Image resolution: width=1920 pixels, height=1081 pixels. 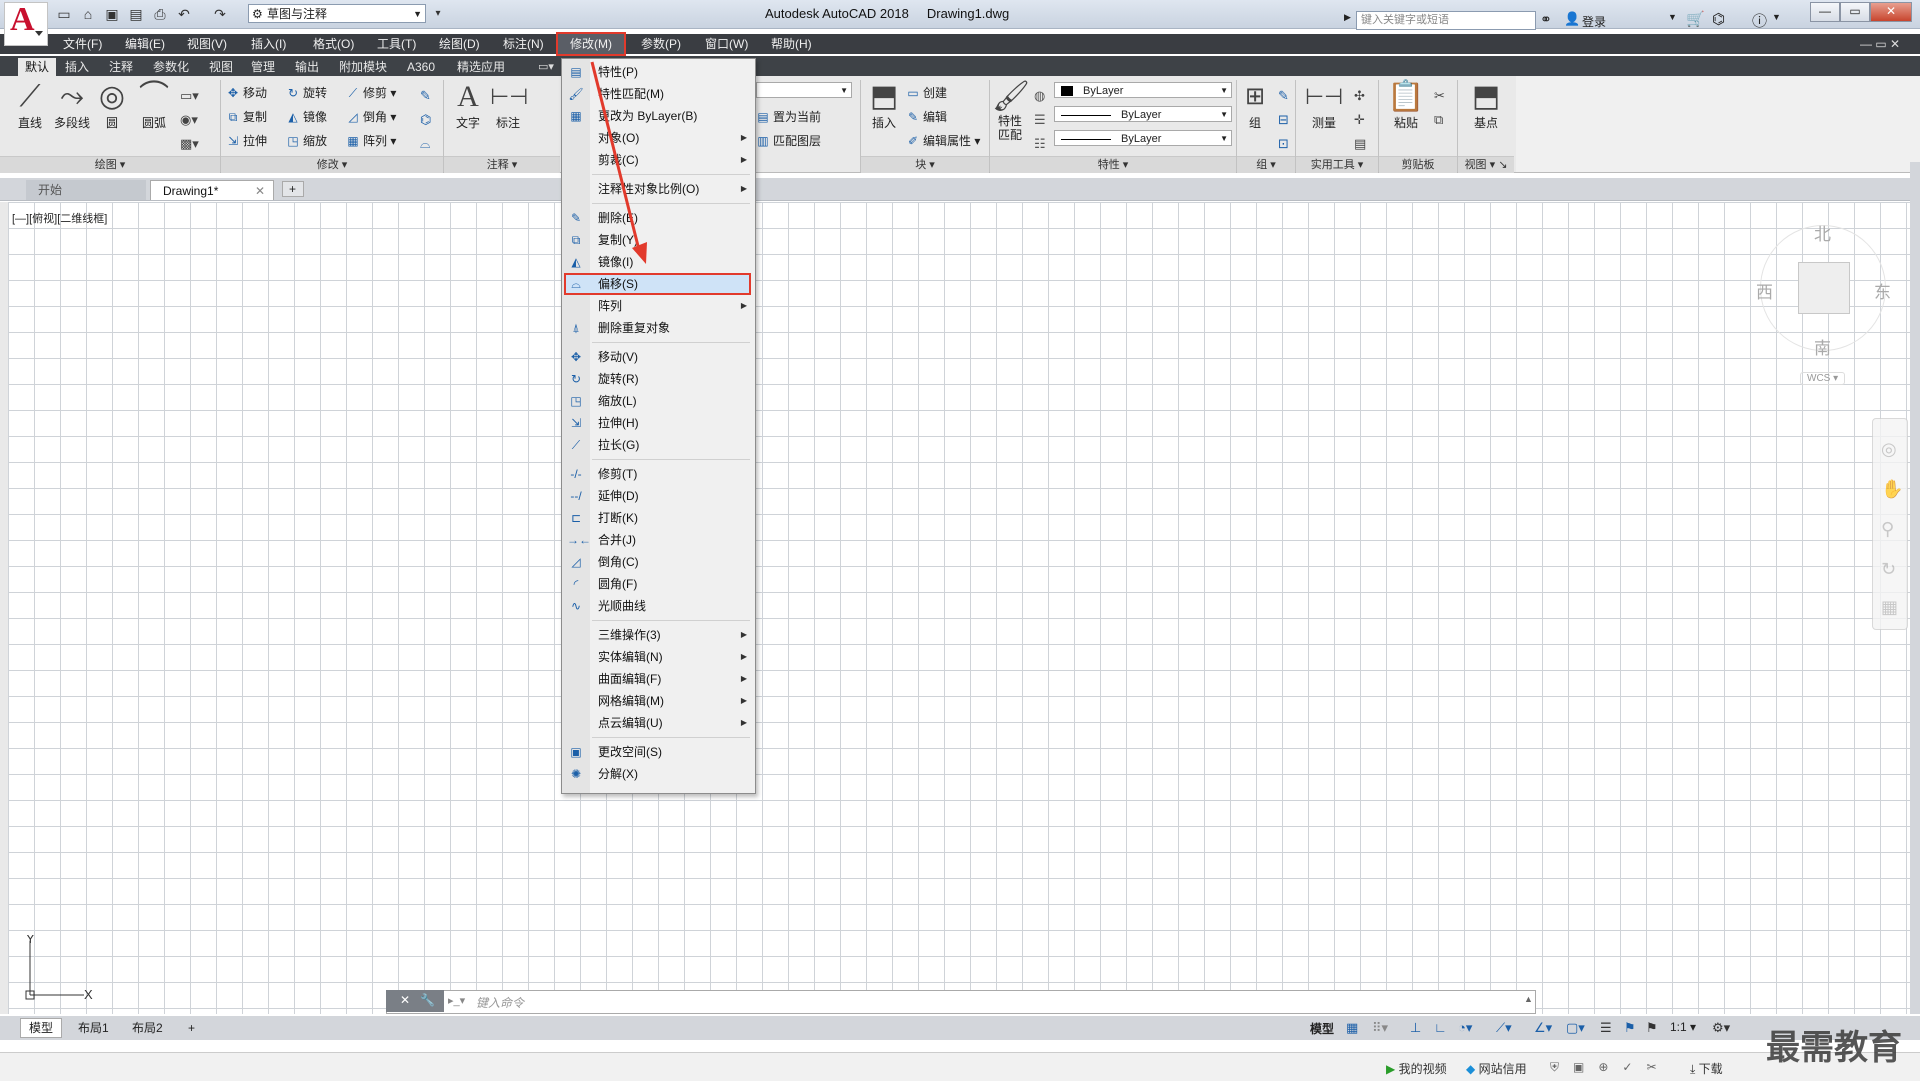 What do you see at coordinates (1322, 1028) in the screenshot?
I see `model-space-toggle: 模型` at bounding box center [1322, 1028].